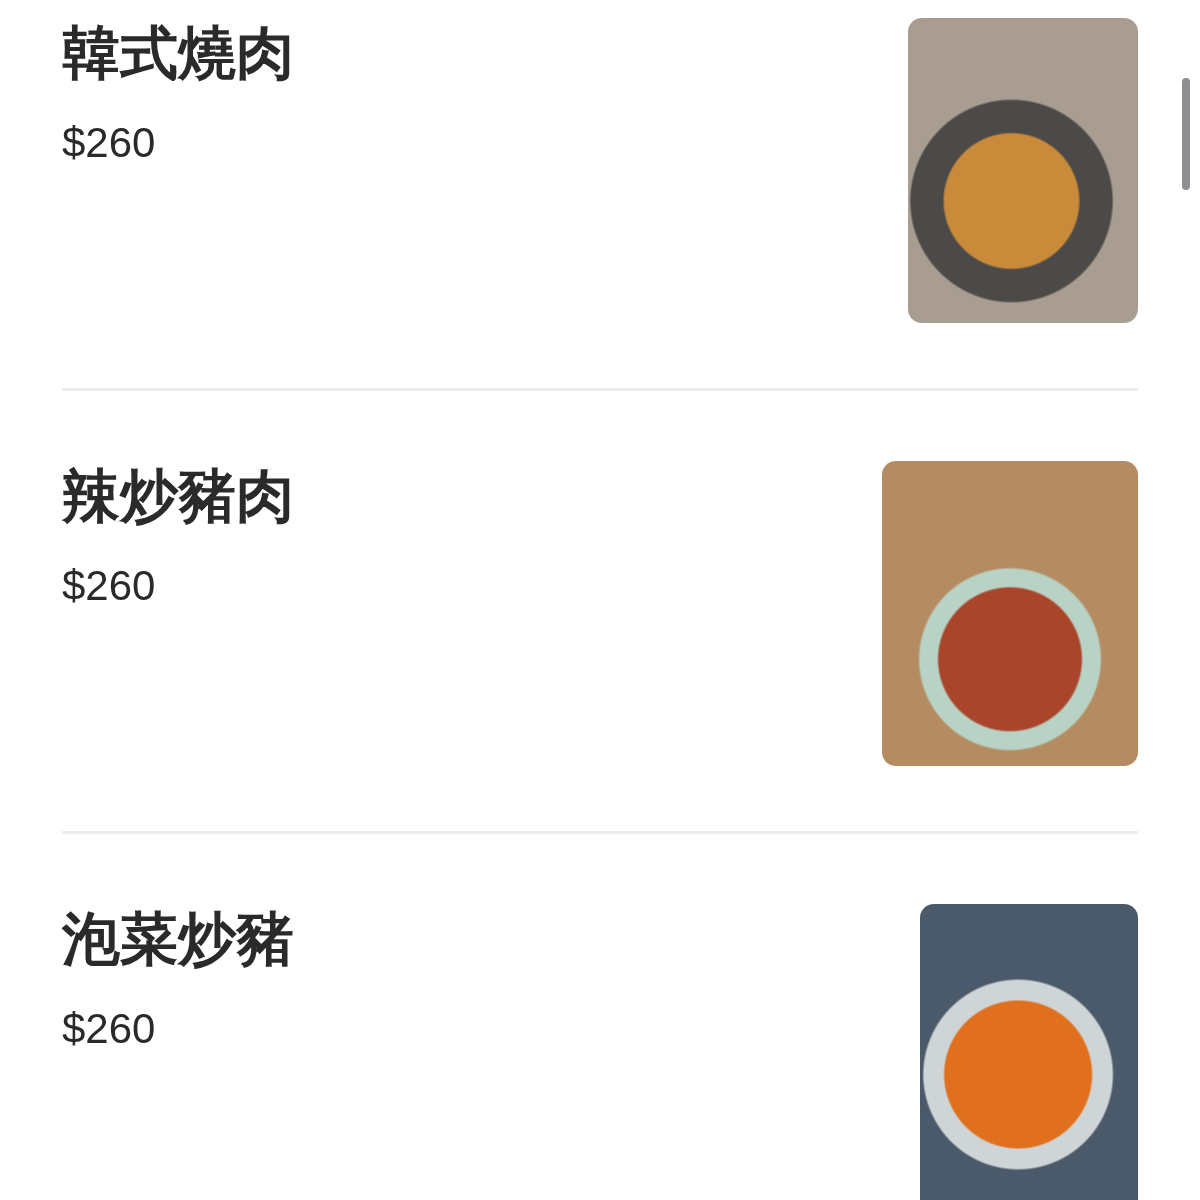 The image size is (1200, 1200). What do you see at coordinates (178, 497) in the screenshot?
I see `dish-name: 辣炒豬肉` at bounding box center [178, 497].